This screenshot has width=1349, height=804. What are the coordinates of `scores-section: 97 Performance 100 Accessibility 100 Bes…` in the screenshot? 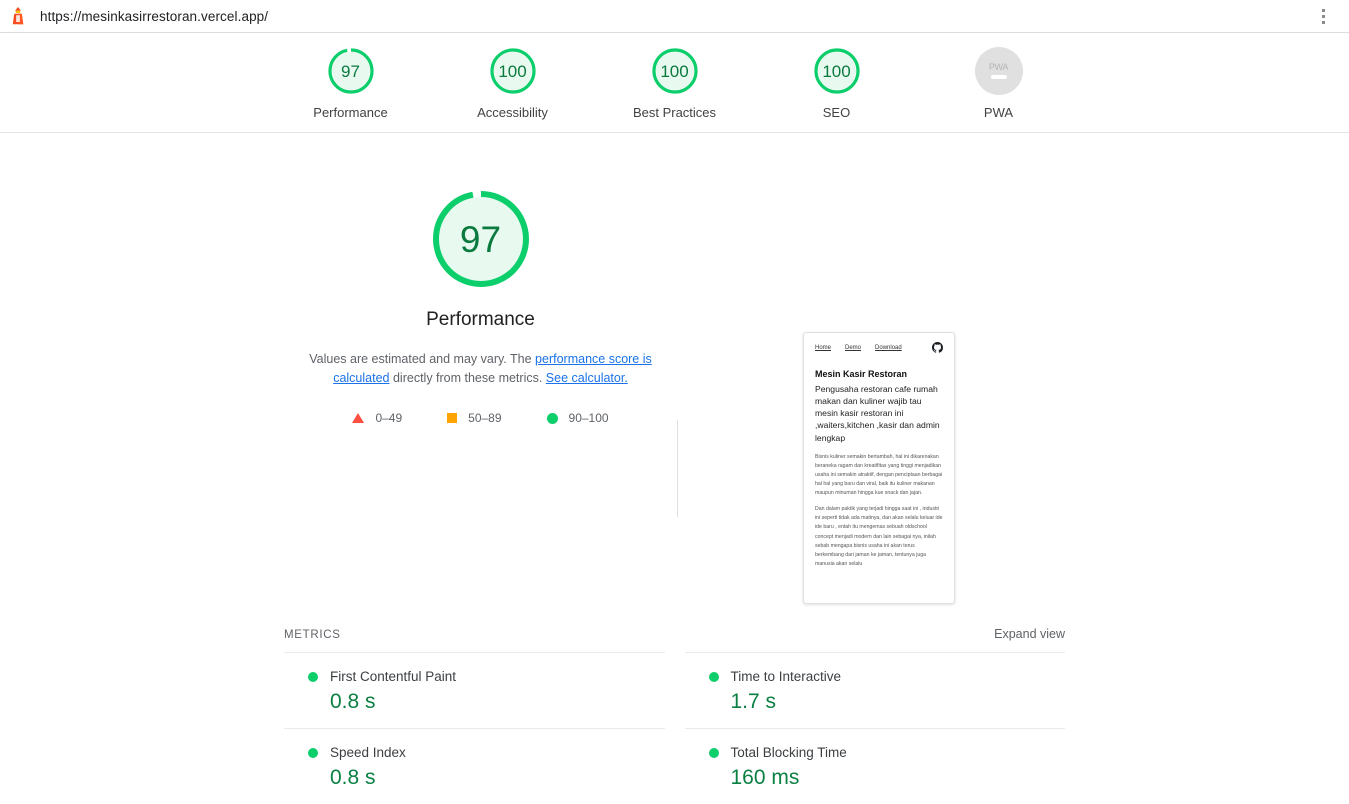 It's located at (674, 83).